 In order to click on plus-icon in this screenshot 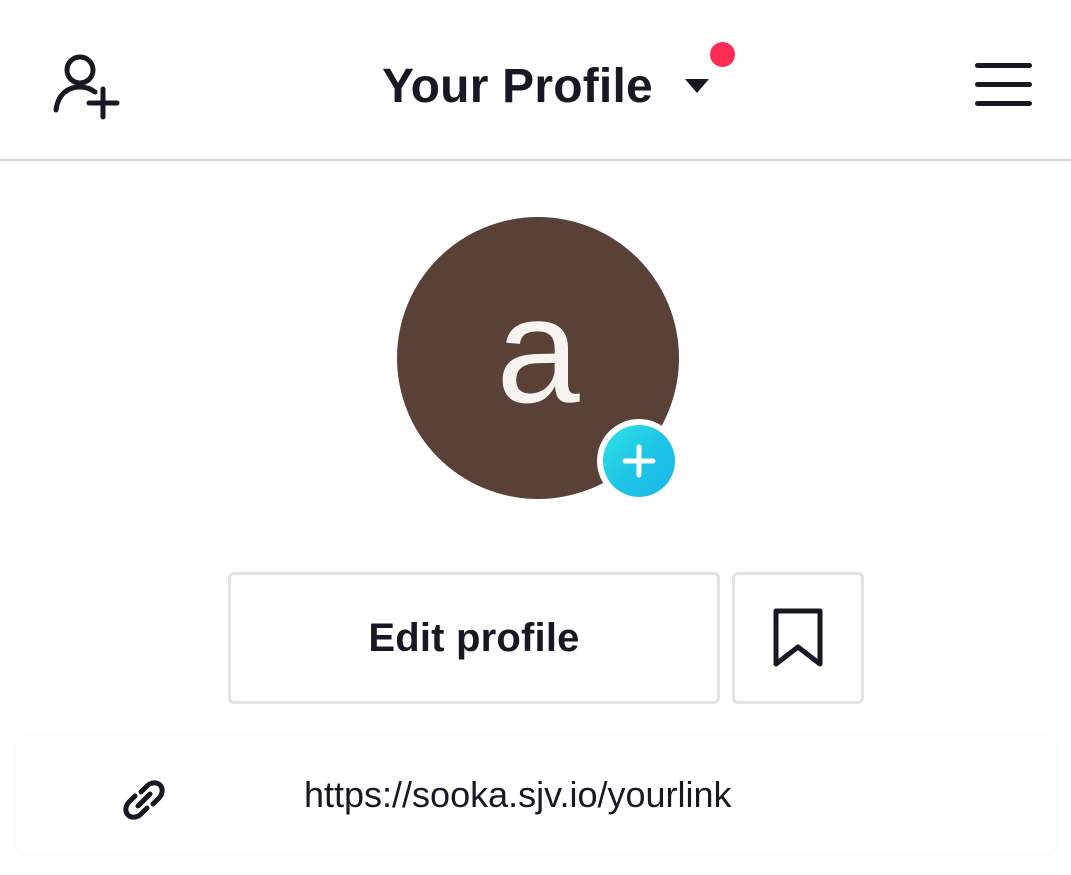, I will do `click(639, 461)`.